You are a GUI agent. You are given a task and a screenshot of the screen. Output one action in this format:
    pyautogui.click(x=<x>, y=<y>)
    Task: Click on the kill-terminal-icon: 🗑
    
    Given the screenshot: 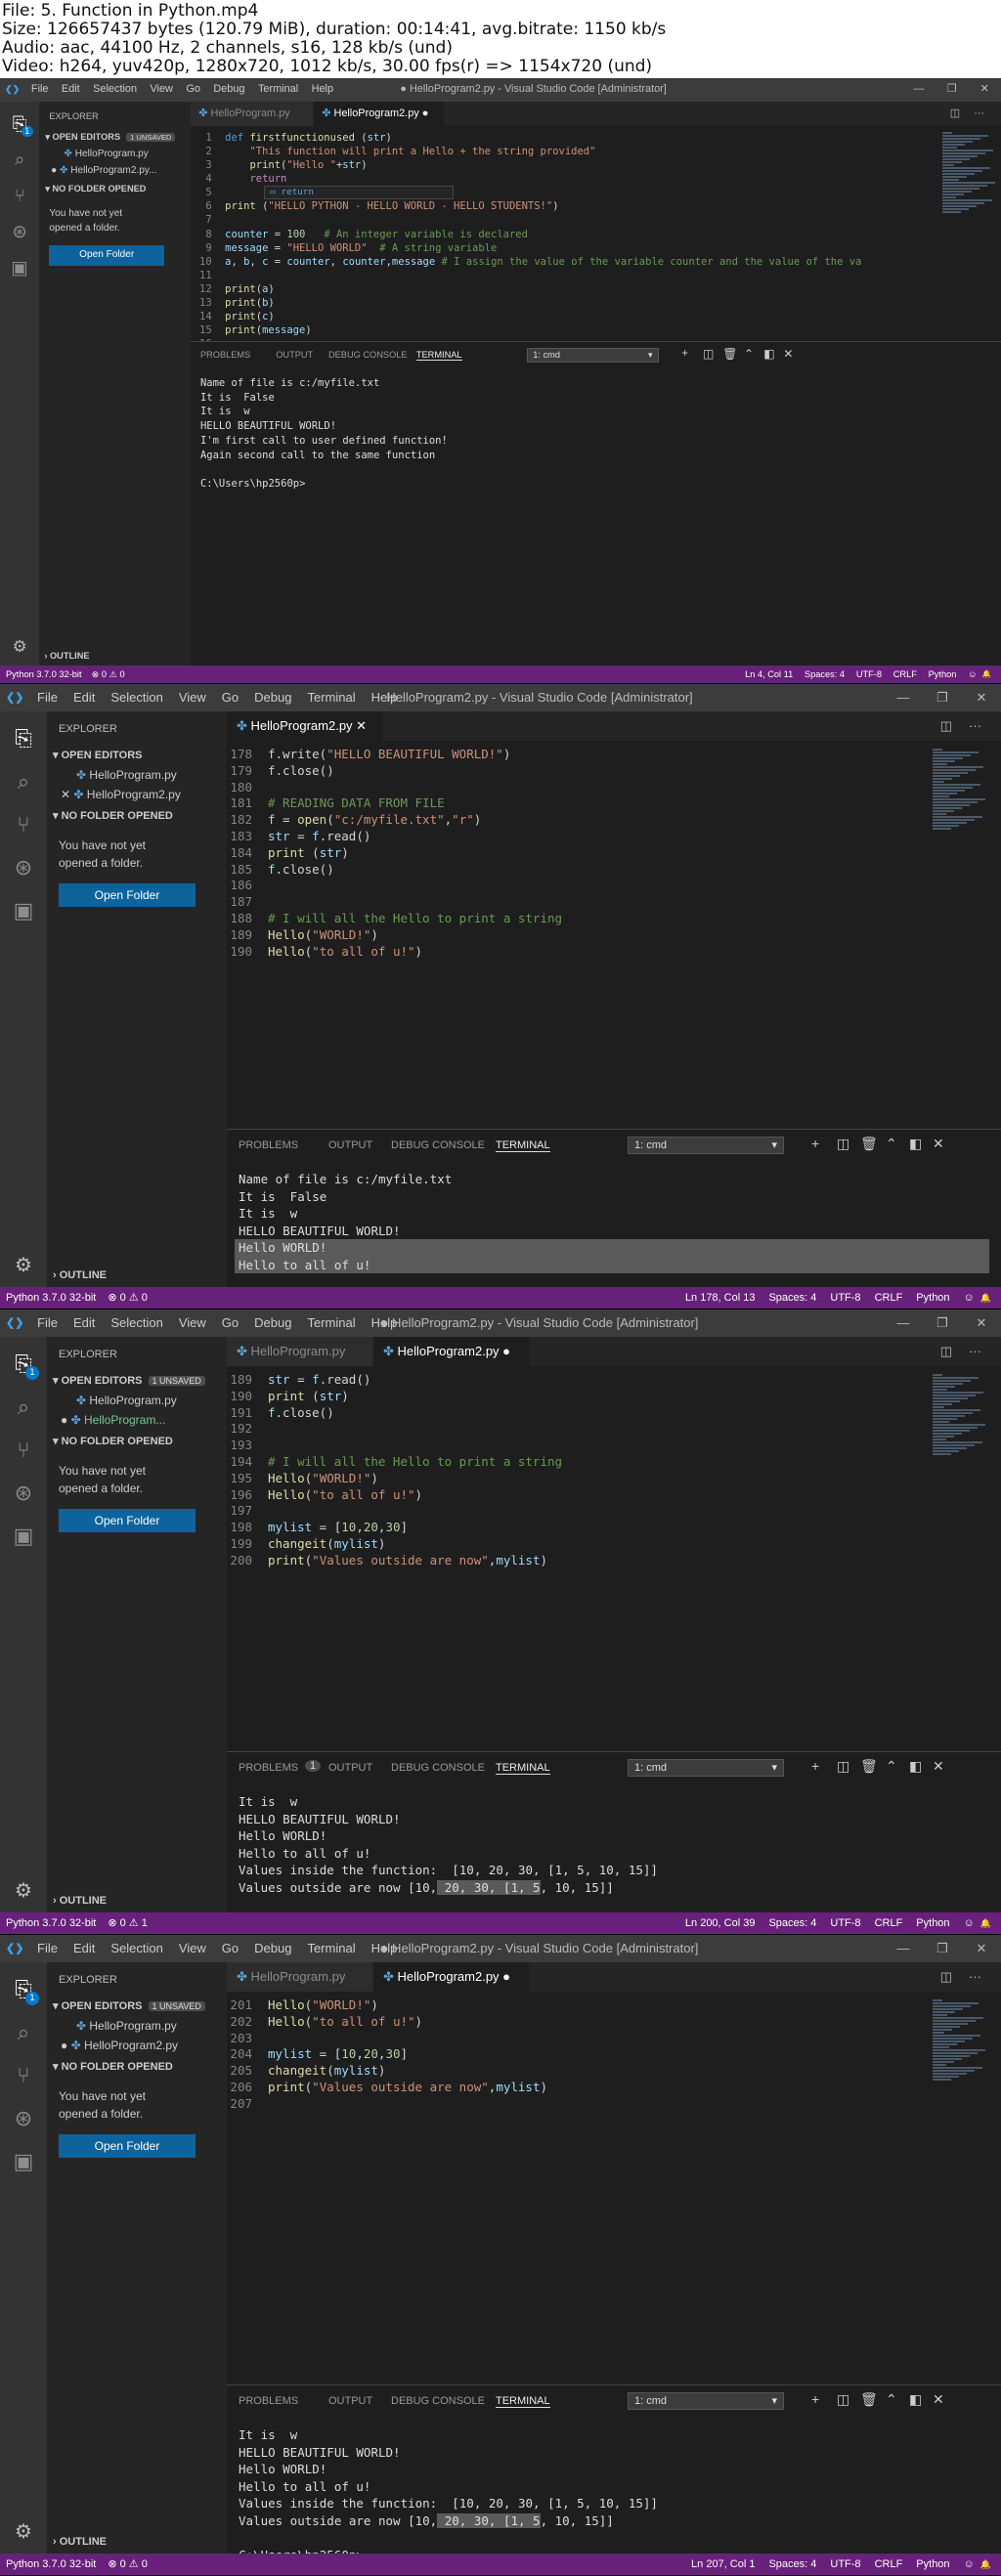 What is the action you would take?
    pyautogui.click(x=869, y=1767)
    